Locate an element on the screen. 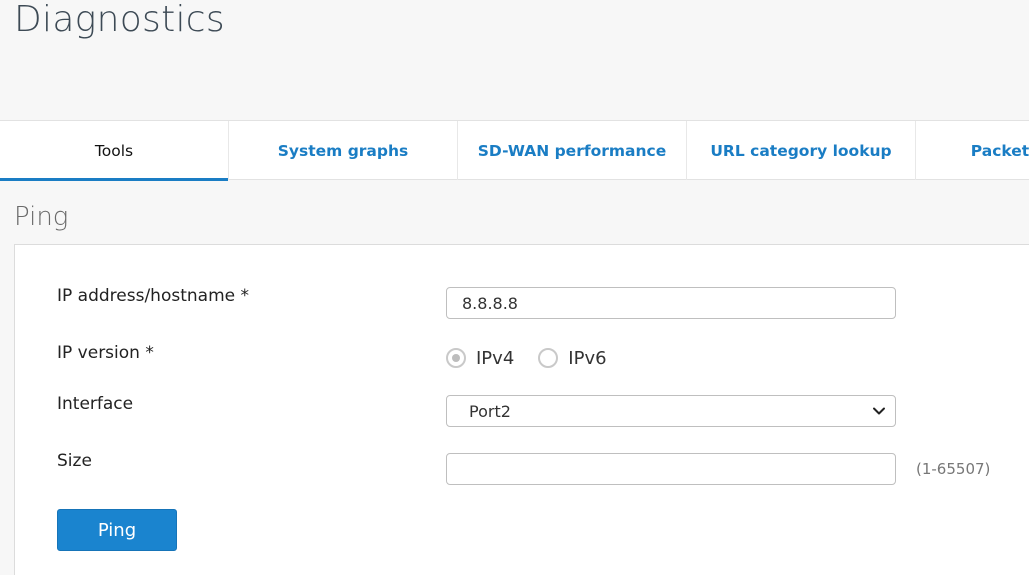 The width and height of the screenshot is (1029, 575). ping-section-title: Ping is located at coordinates (41, 217).